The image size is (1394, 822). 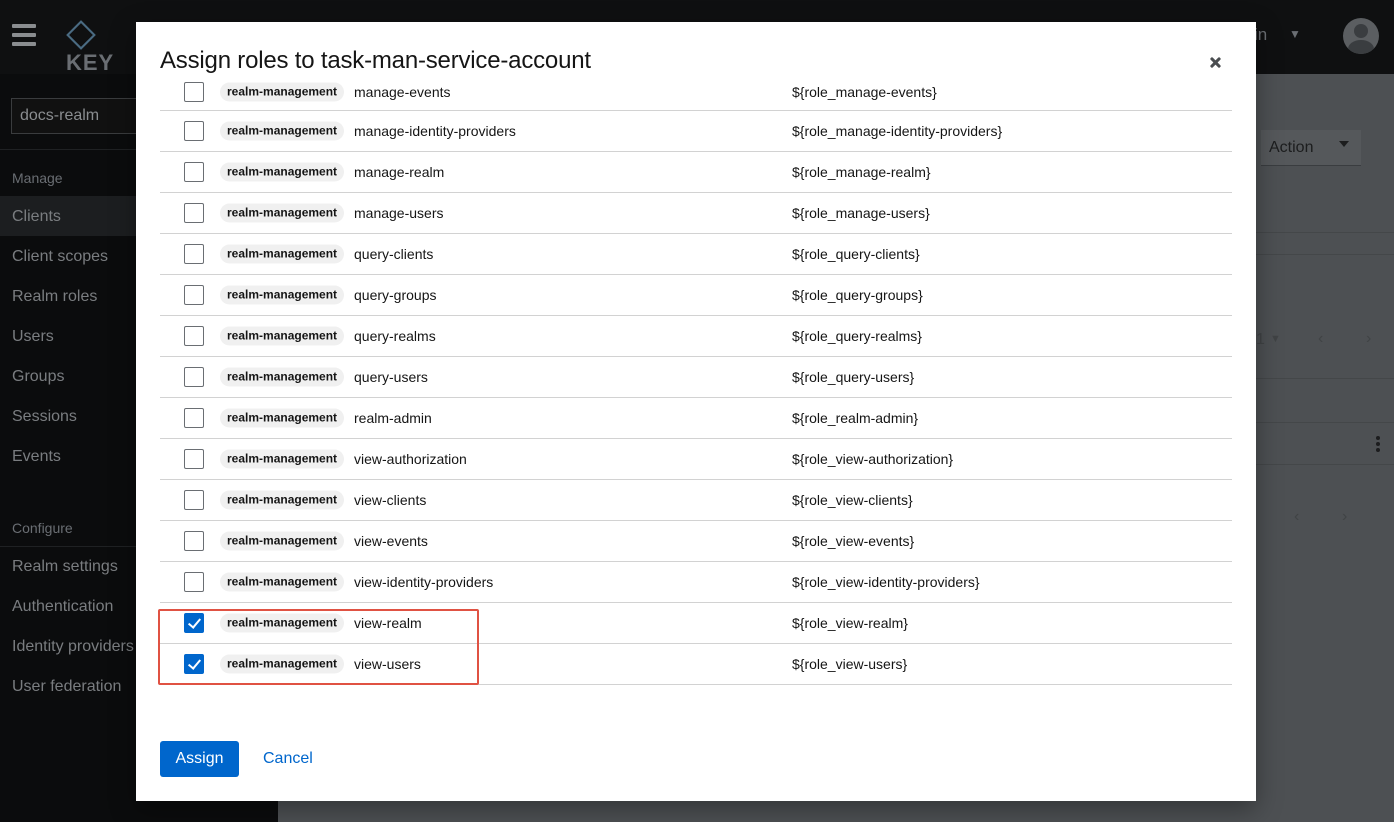 I want to click on sidebar-item-users: Users, so click(x=33, y=337).